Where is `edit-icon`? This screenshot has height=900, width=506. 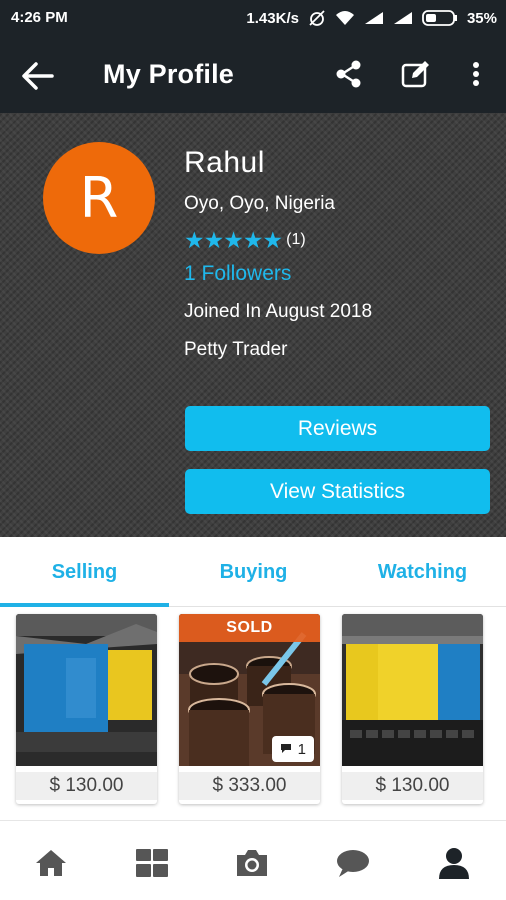
edit-icon is located at coordinates (415, 74).